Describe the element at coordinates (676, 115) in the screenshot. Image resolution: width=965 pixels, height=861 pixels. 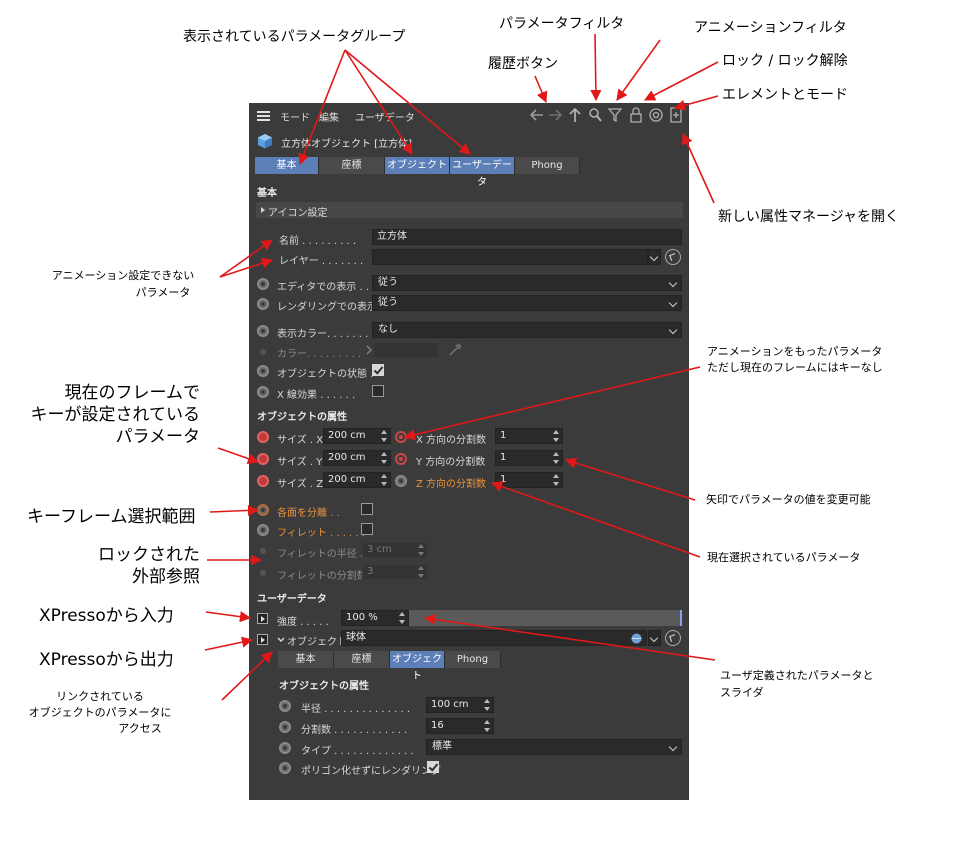
I see `new-manager-icon` at that location.